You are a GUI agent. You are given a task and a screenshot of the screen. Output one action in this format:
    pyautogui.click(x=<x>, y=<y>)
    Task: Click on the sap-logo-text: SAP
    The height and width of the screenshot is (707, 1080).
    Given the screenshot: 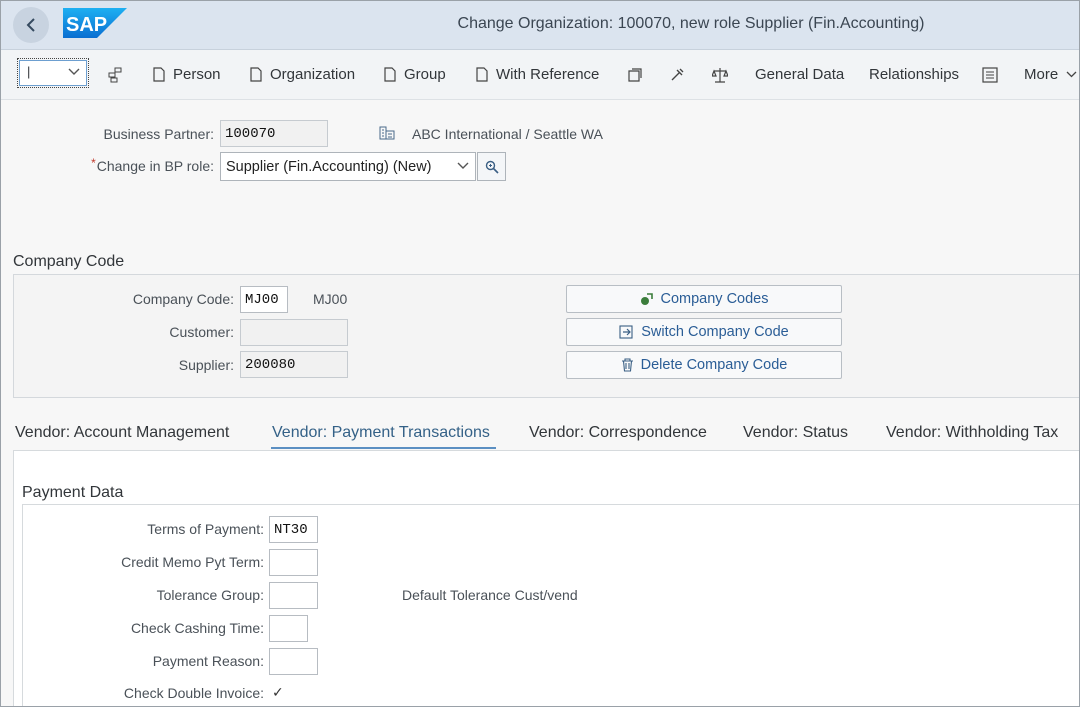 What is the action you would take?
    pyautogui.click(x=86, y=25)
    